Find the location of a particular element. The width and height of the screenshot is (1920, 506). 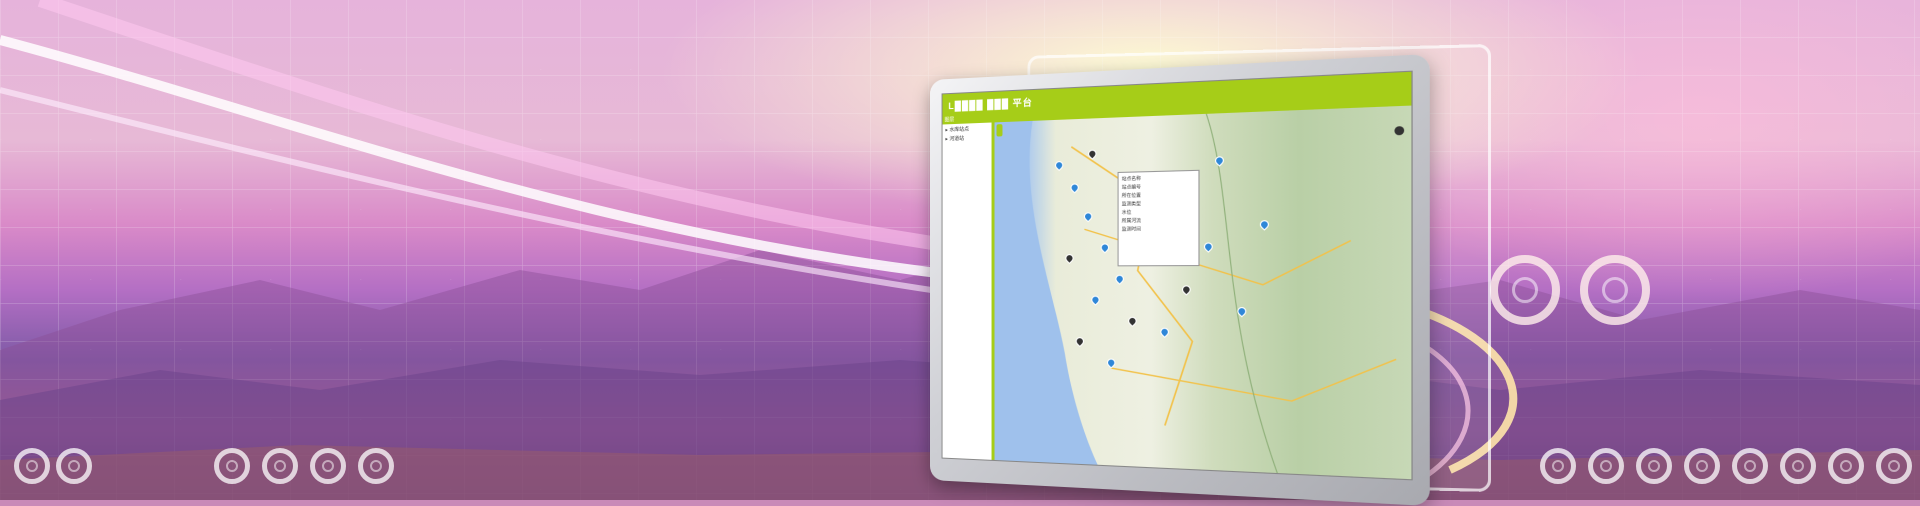

popup-line: 站点名称 is located at coordinates (1158, 178).